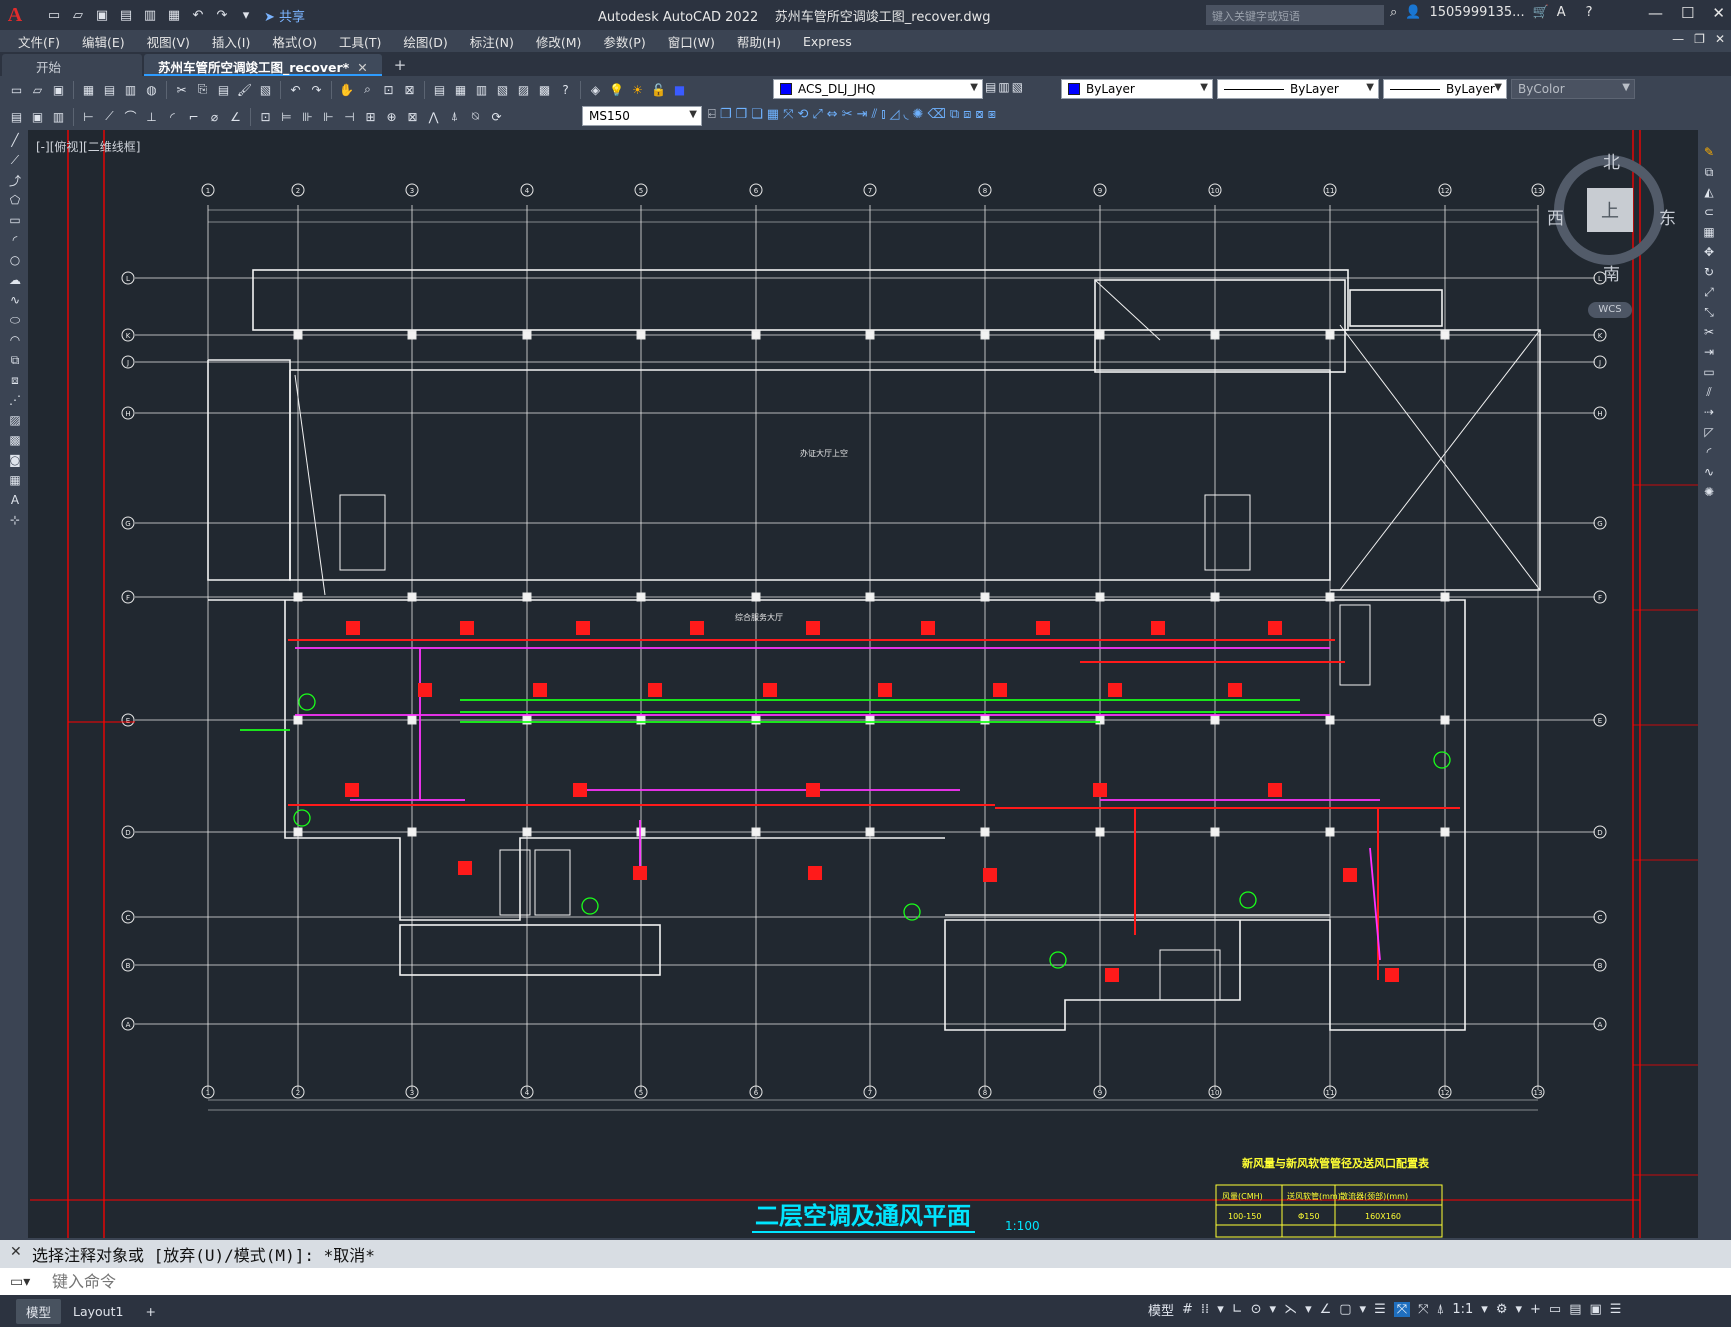 Image resolution: width=1731 pixels, height=1327 pixels. I want to click on copy-object-icon: ❐, so click(726, 114).